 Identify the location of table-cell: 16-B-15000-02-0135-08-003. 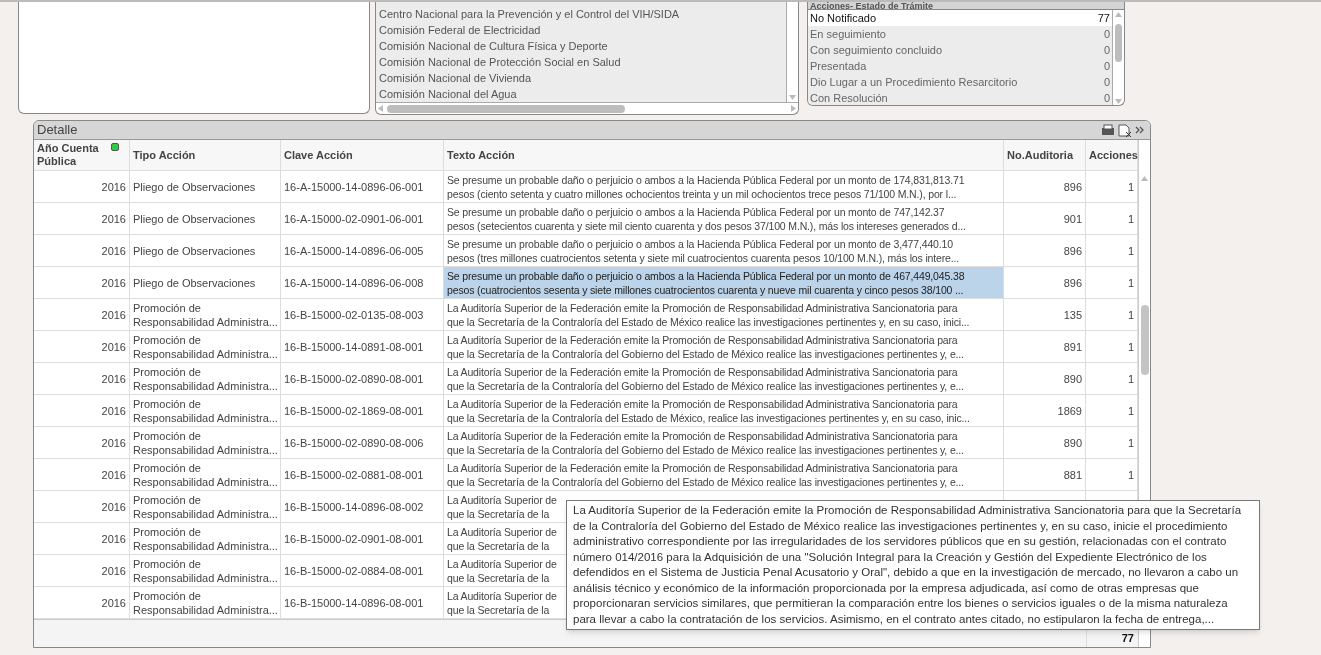
(362, 315).